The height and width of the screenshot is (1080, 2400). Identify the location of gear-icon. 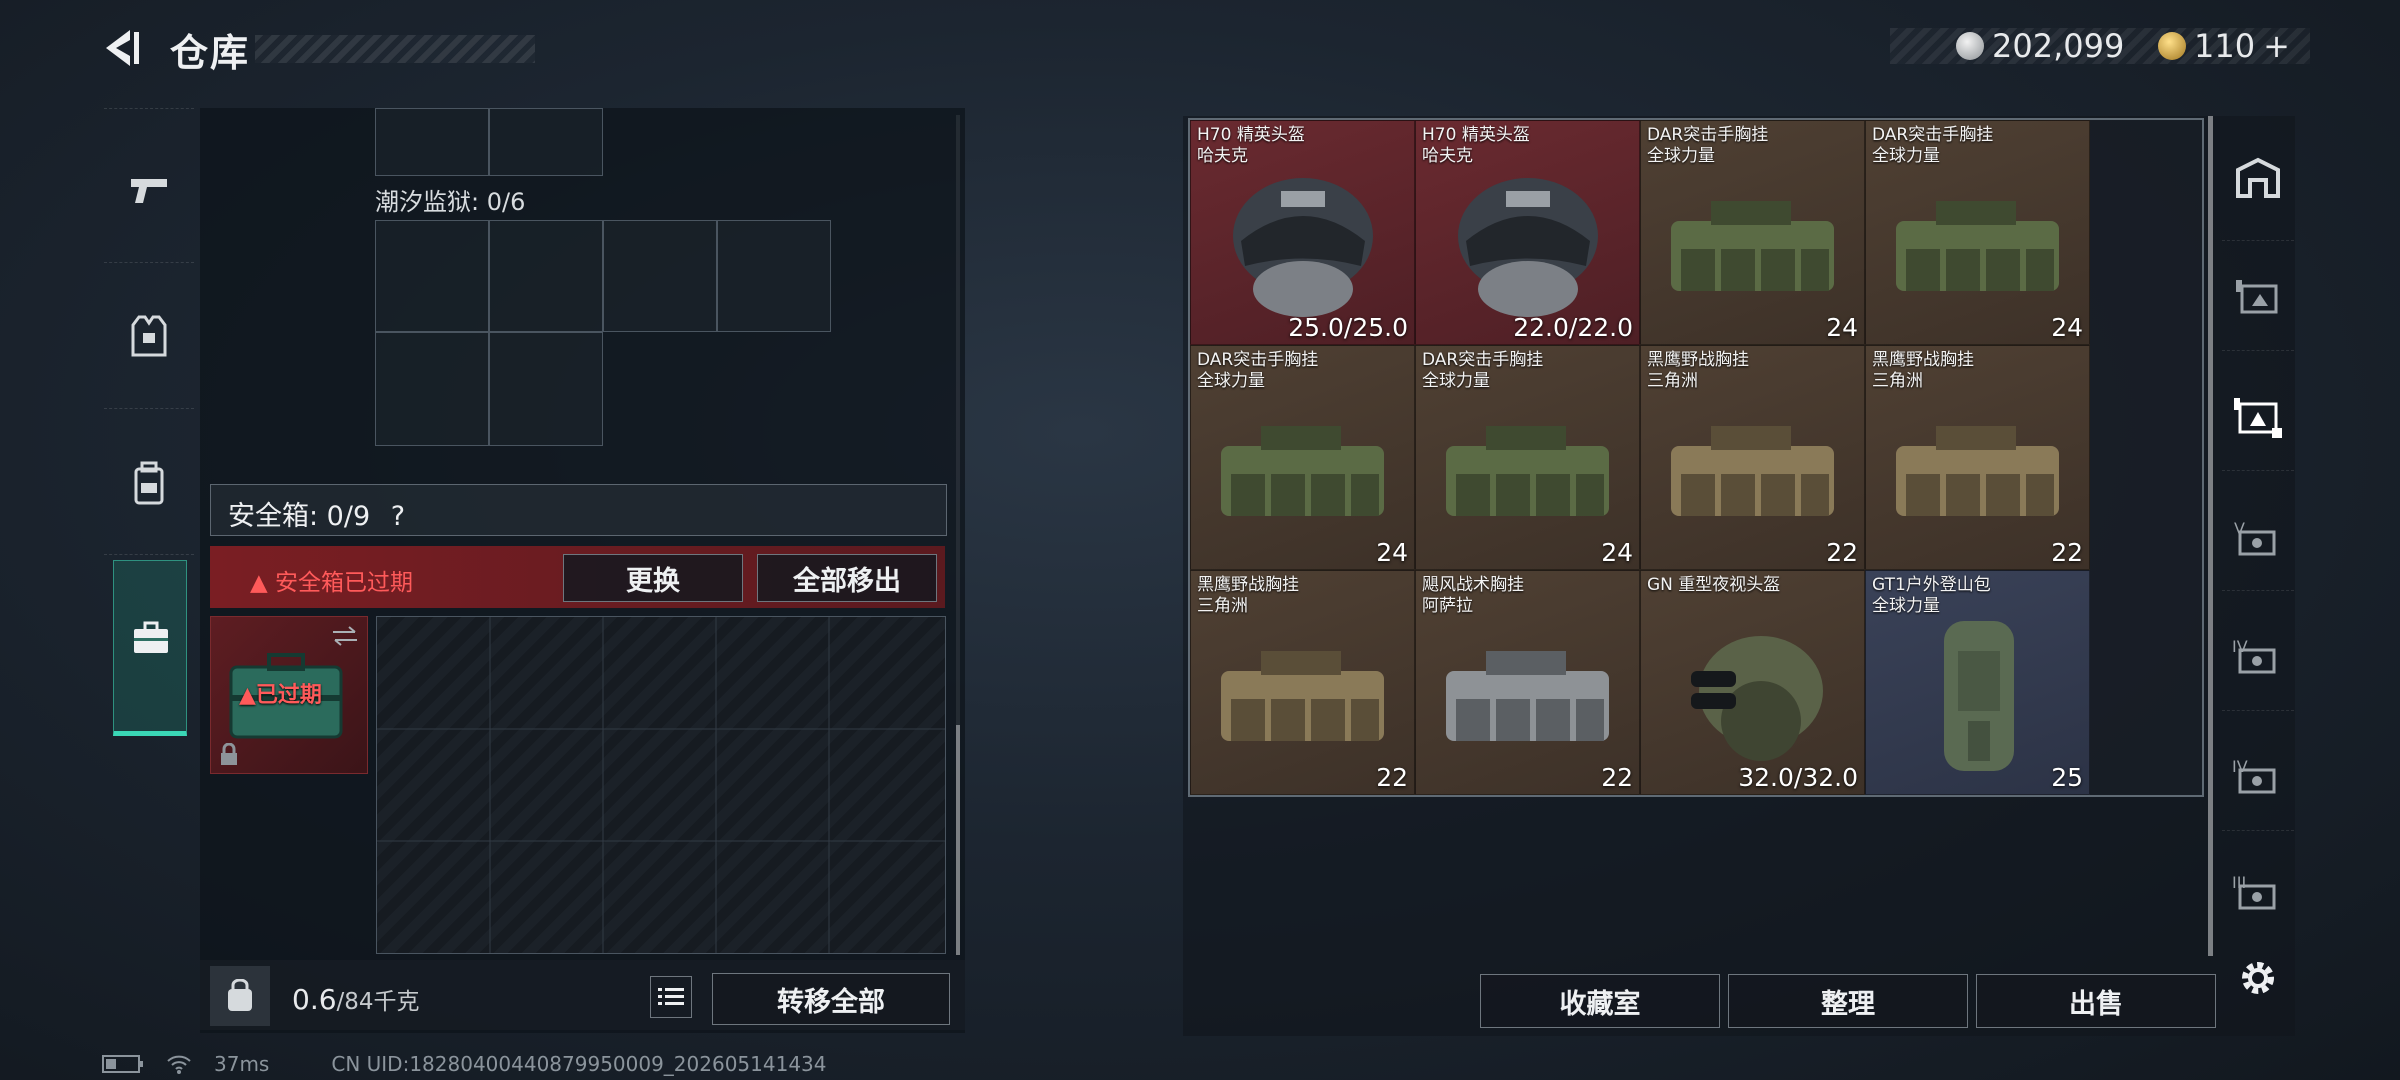
(2258, 978).